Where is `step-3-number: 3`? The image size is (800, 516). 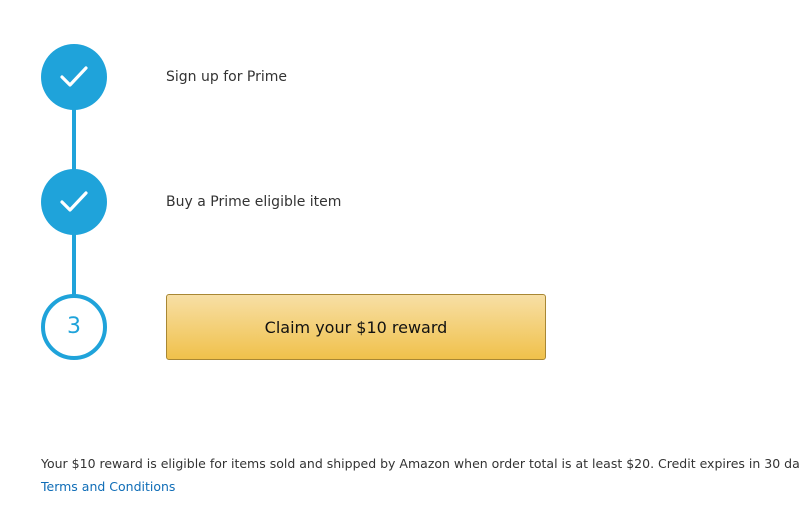
step-3-number: 3 is located at coordinates (74, 326).